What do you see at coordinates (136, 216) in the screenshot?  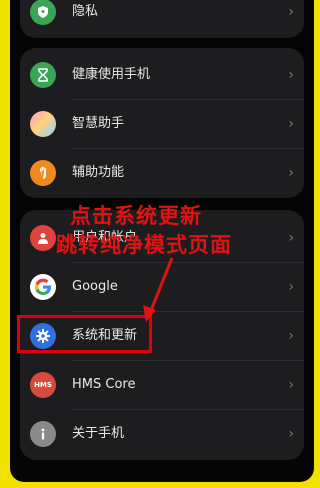 I see `annotation-line-1: 点击系统更新` at bounding box center [136, 216].